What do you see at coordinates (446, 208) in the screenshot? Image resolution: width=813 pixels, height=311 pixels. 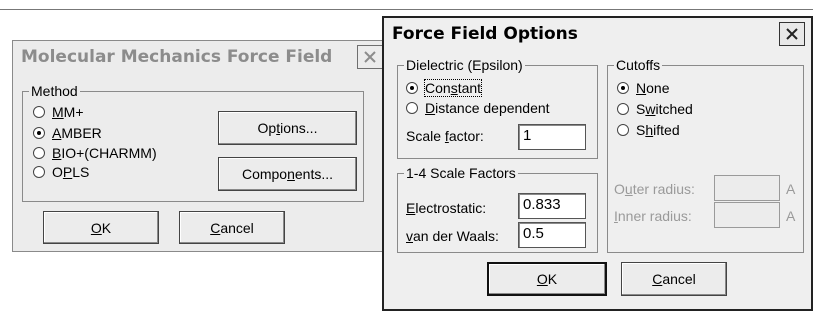 I see `electrostatic-label: Electrostatic:` at bounding box center [446, 208].